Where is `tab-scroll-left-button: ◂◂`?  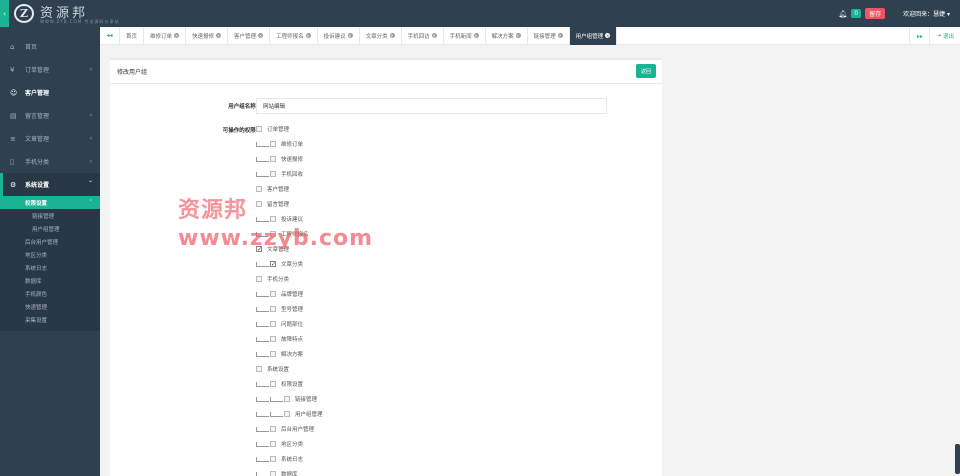
tab-scroll-left-button: ◂◂ is located at coordinates (110, 35).